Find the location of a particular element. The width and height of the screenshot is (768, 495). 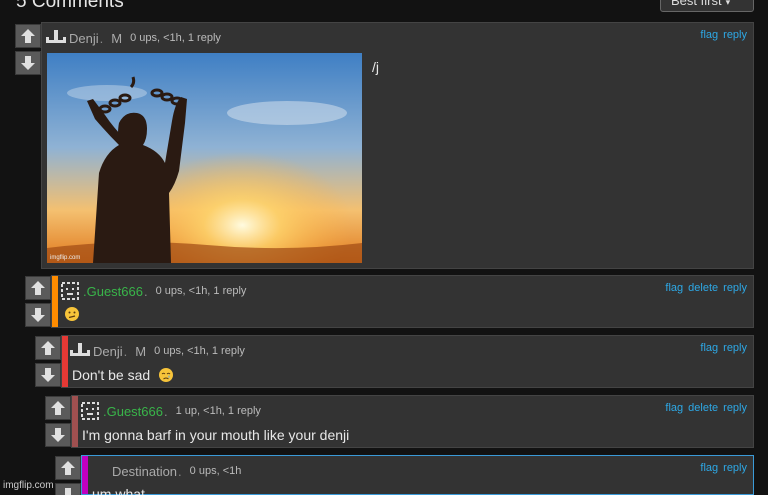

comment-text: Don't be sad is located at coordinates (123, 375).